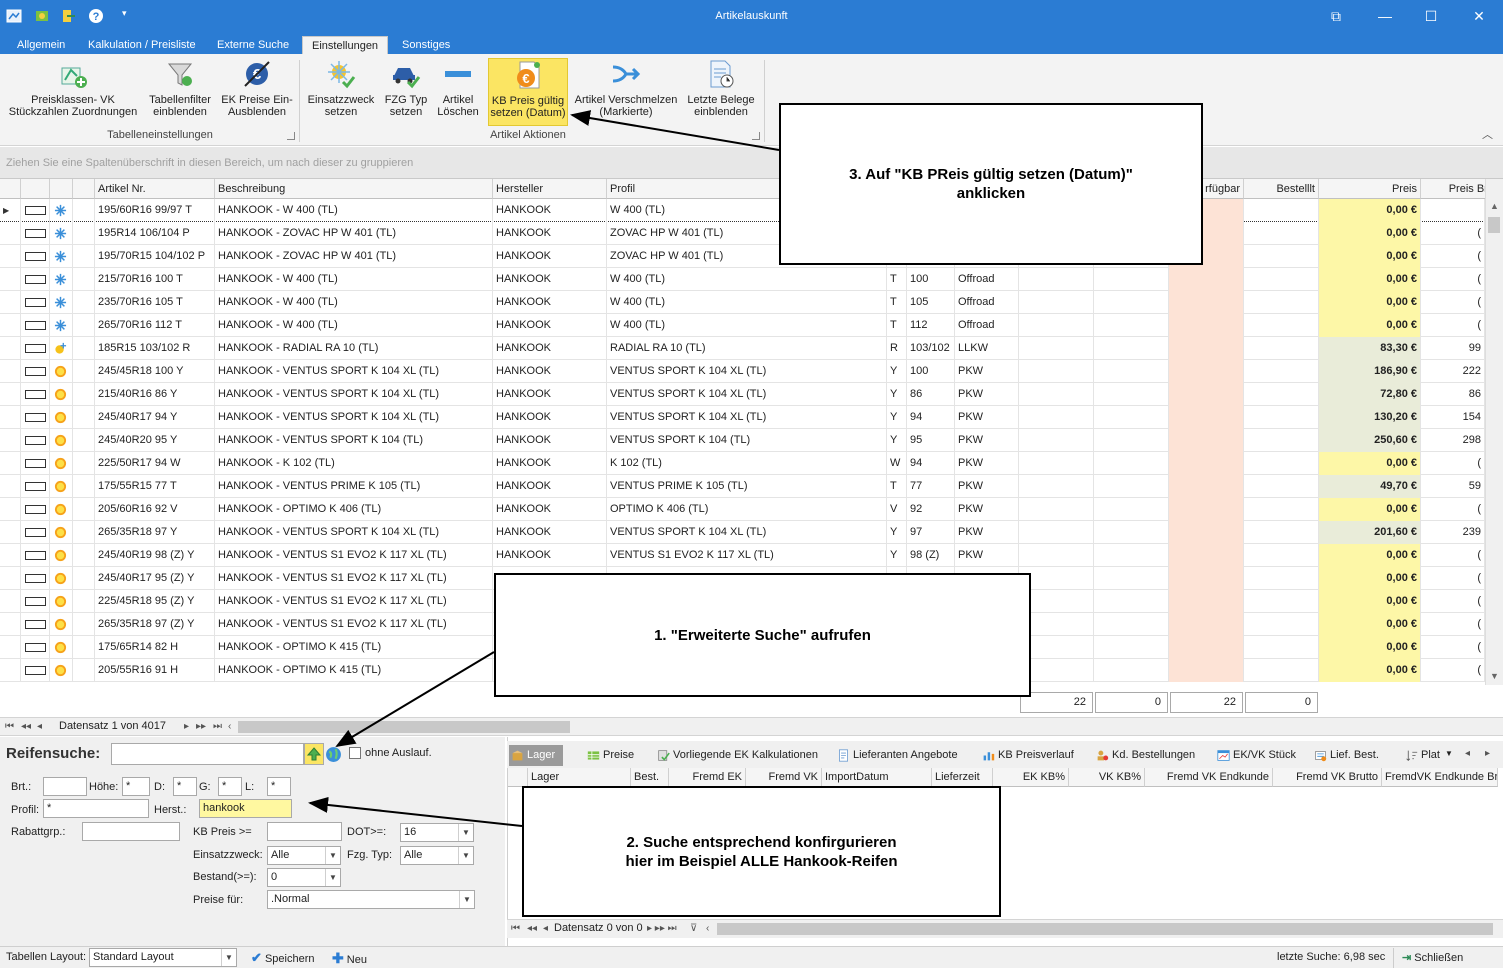  Describe the element at coordinates (201, 726) in the screenshot. I see `nav-next-page-icon: ▸▸` at that location.